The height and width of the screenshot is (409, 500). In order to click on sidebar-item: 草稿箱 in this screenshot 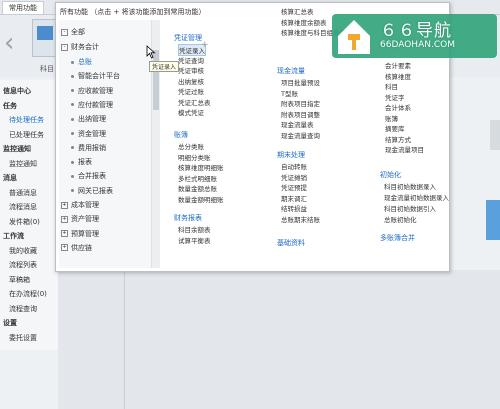, I will do `click(19, 280)`.